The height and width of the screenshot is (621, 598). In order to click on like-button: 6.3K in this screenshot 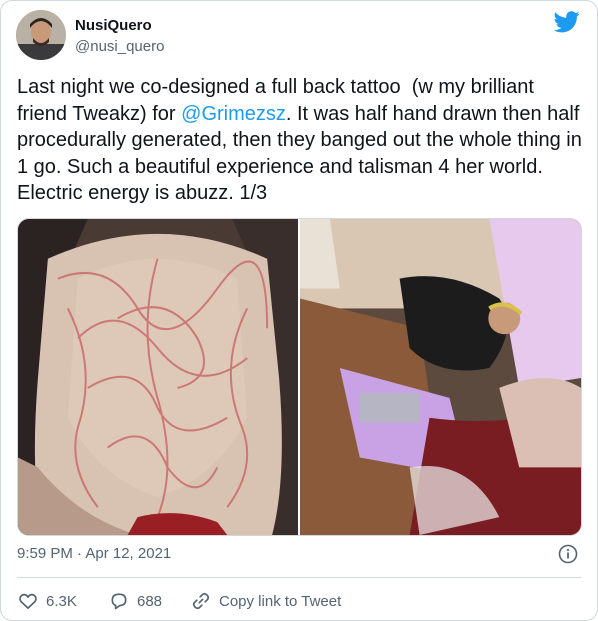, I will do `click(47, 601)`.